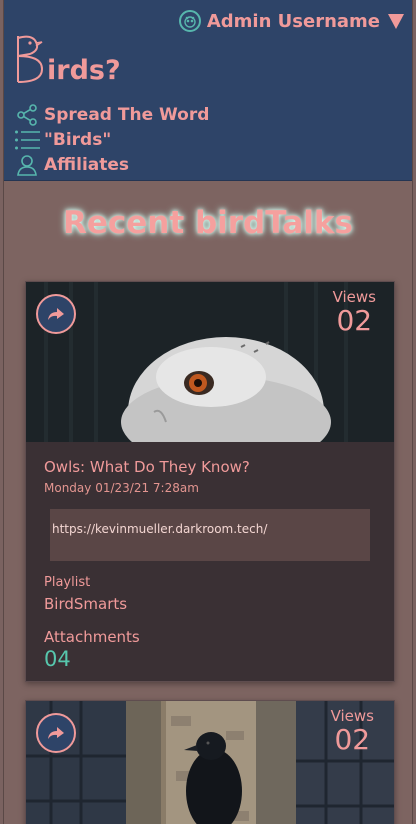 This screenshot has height=824, width=416. Describe the element at coordinates (87, 164) in the screenshot. I see `nav-label: Affiliates` at that location.